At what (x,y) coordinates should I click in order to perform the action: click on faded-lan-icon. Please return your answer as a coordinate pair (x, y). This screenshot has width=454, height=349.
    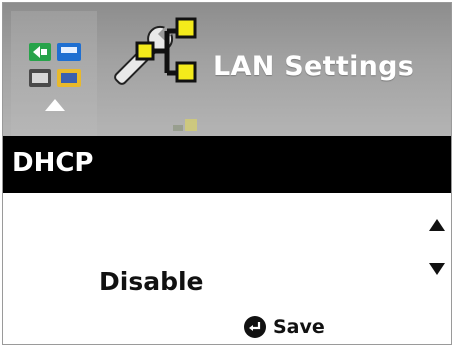
    Looking at the image, I should click on (185, 125).